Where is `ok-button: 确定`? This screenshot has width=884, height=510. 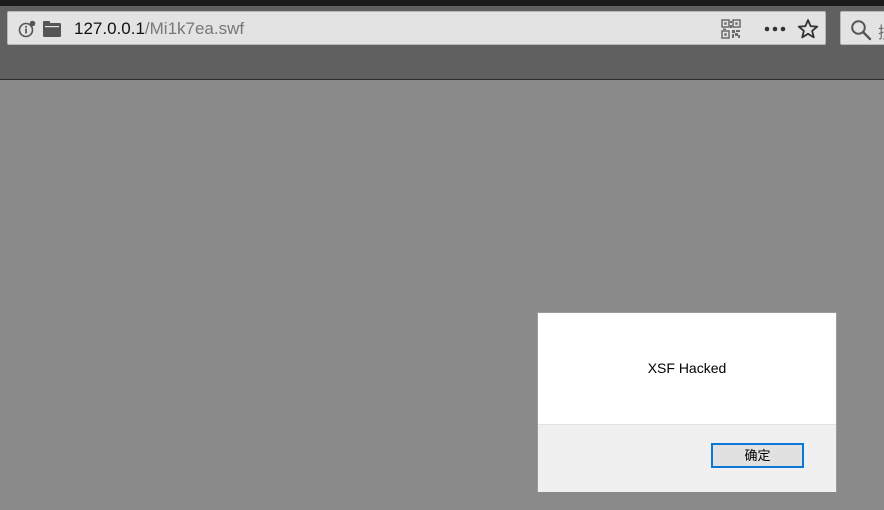
ok-button: 确定 is located at coordinates (757, 455).